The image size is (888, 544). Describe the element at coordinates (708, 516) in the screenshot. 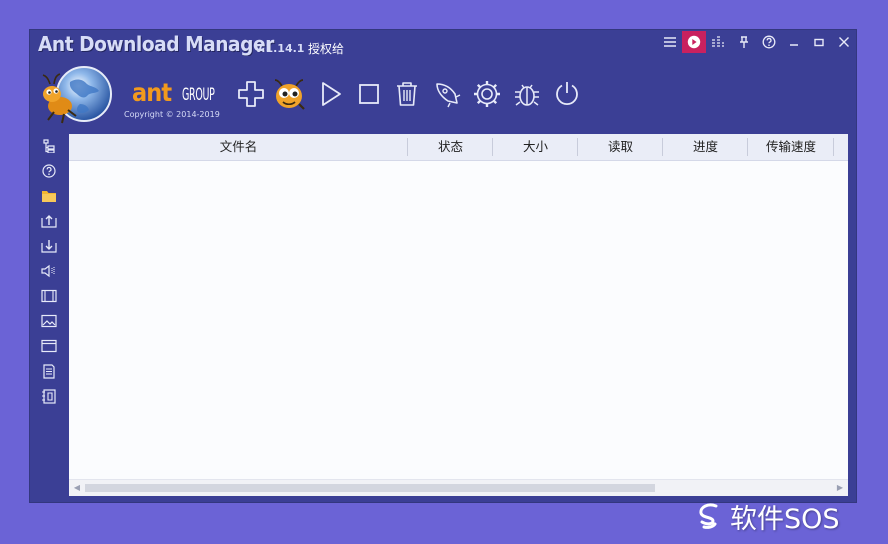

I see `watermark-logo-icon` at that location.